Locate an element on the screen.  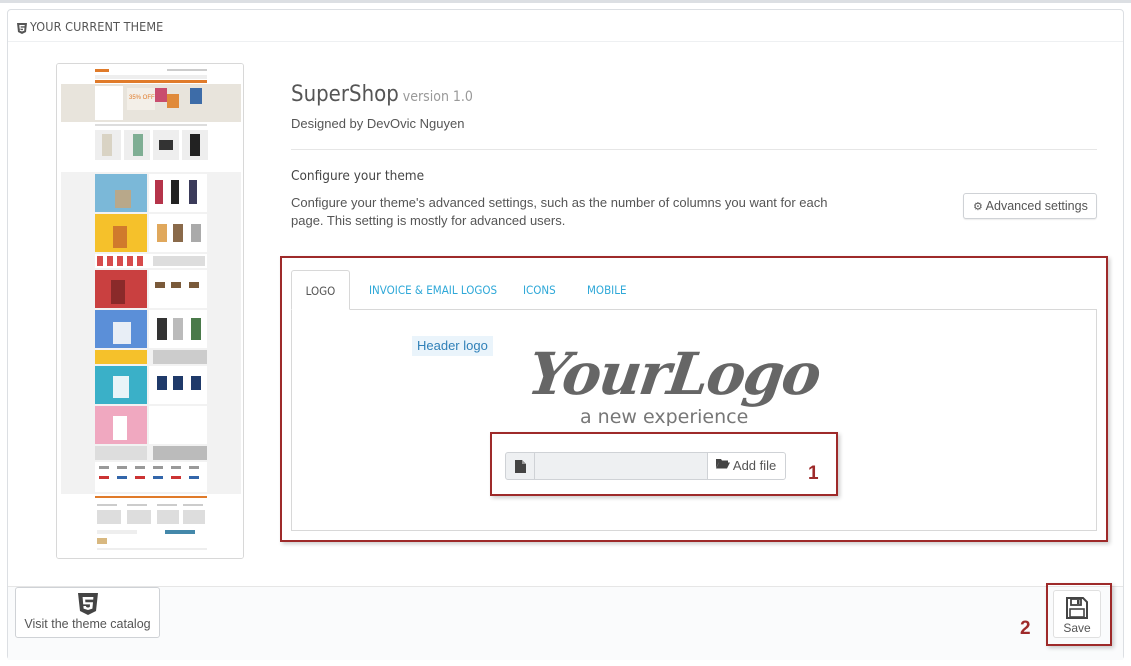
logo-file-upload: Add file is located at coordinates (645, 466).